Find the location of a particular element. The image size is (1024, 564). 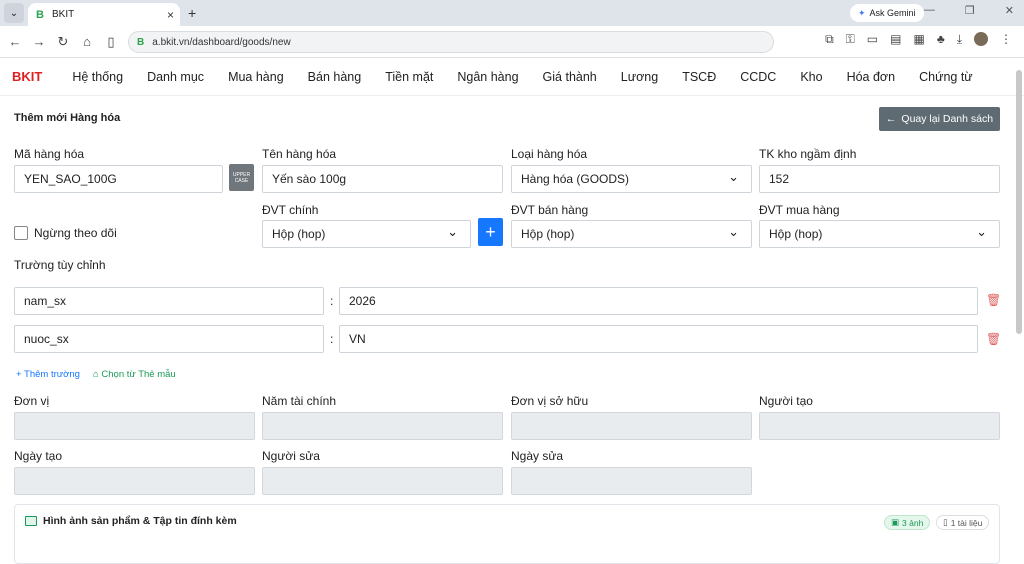

url-text: a.bkit.vn/dashboard/goods/new is located at coordinates (221, 42).